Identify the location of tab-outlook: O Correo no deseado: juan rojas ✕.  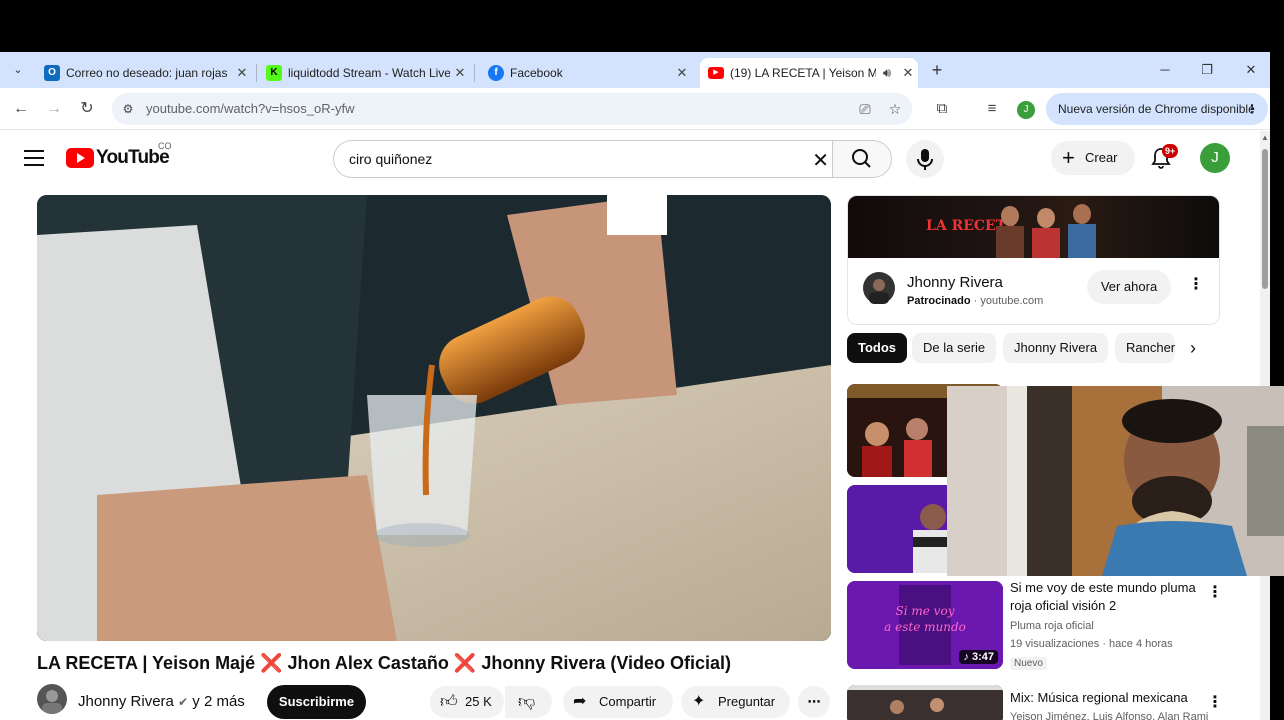
(144, 73).